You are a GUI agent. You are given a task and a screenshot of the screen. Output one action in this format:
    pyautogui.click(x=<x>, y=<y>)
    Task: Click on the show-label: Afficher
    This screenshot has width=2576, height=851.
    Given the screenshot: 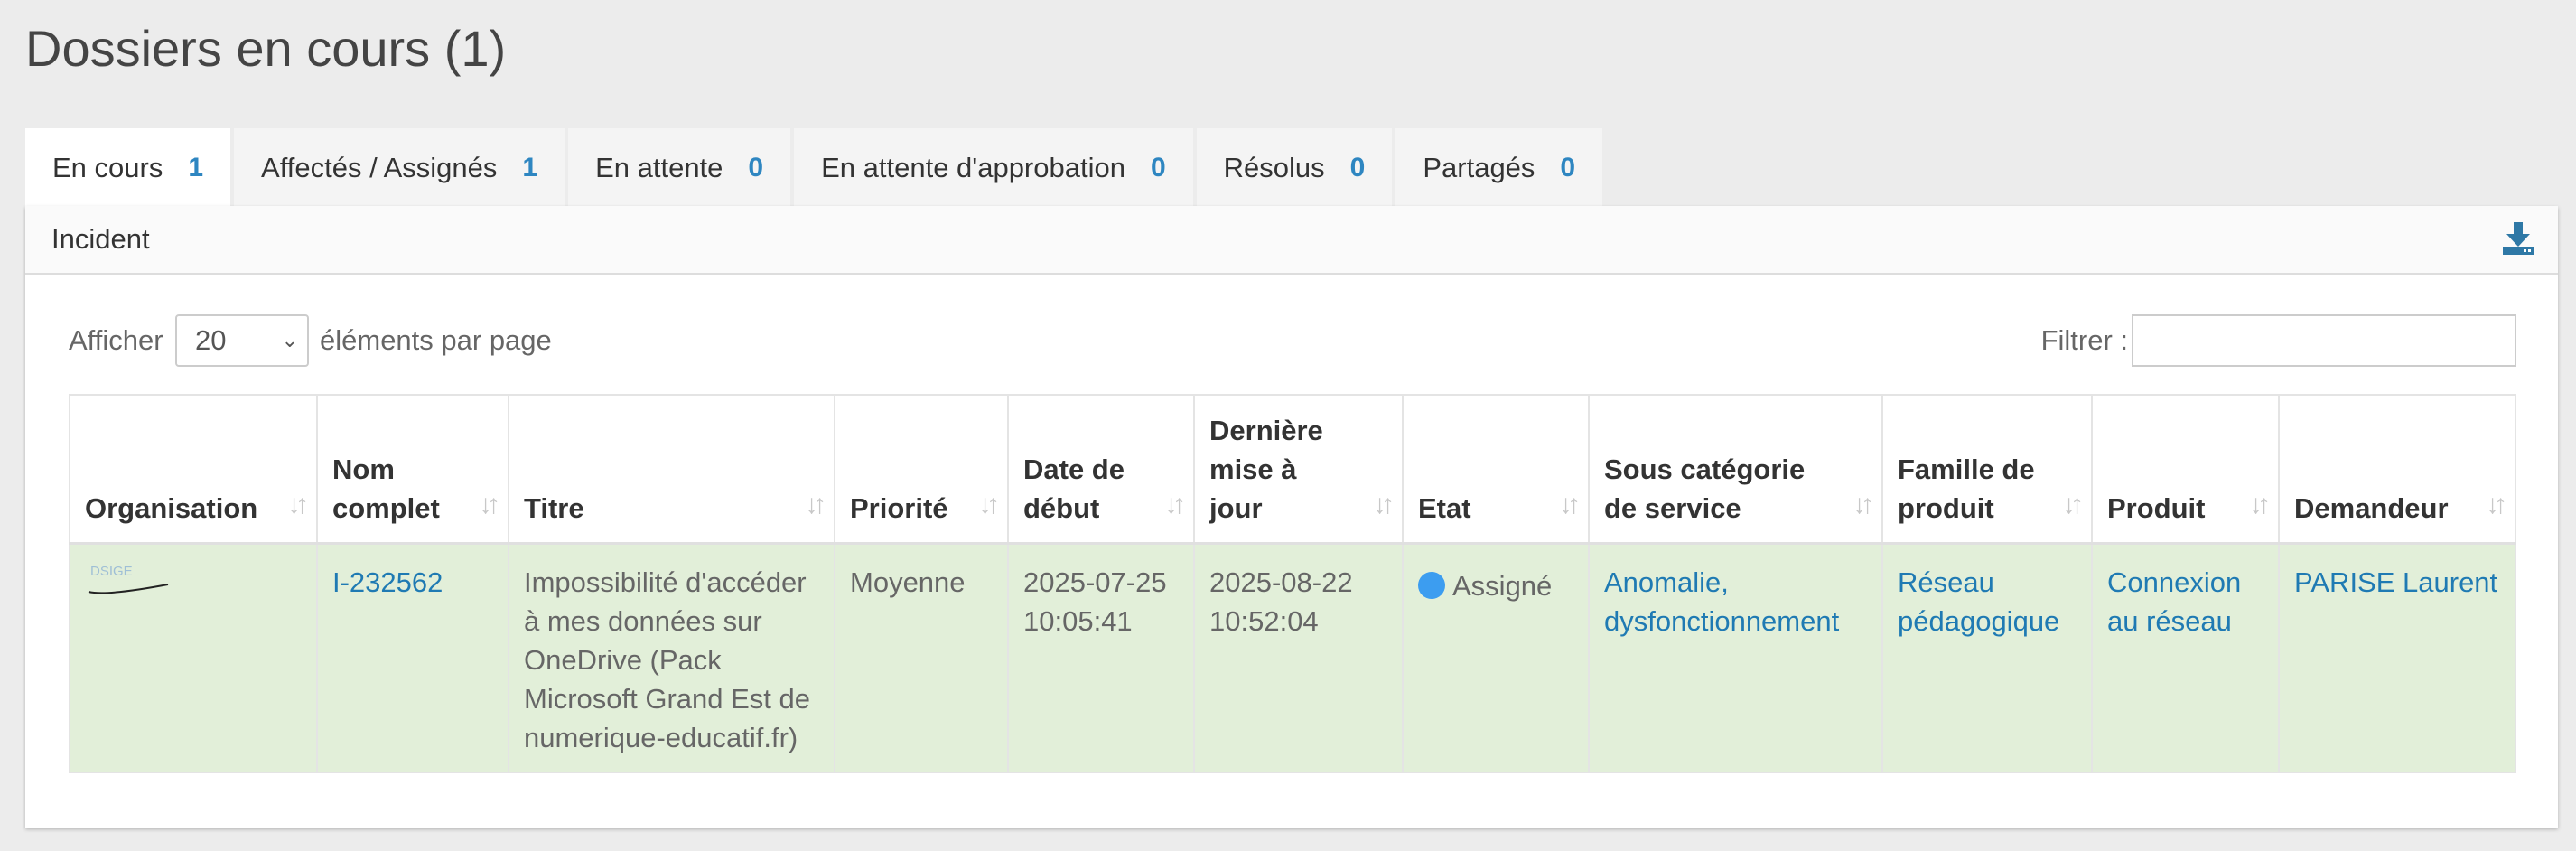 What is the action you would take?
    pyautogui.click(x=116, y=340)
    